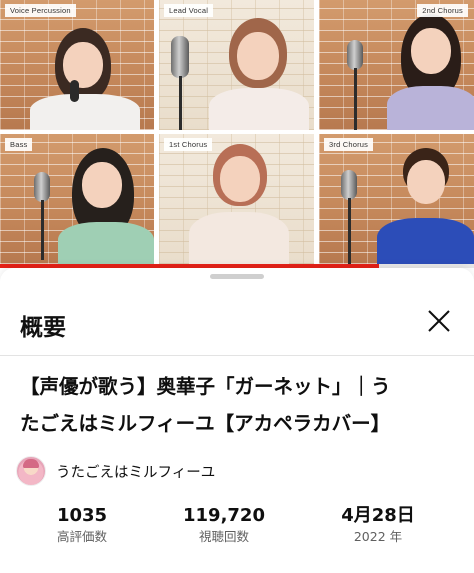 This screenshot has height=573, width=474. Describe the element at coordinates (237, 355) in the screenshot. I see `divider` at that location.